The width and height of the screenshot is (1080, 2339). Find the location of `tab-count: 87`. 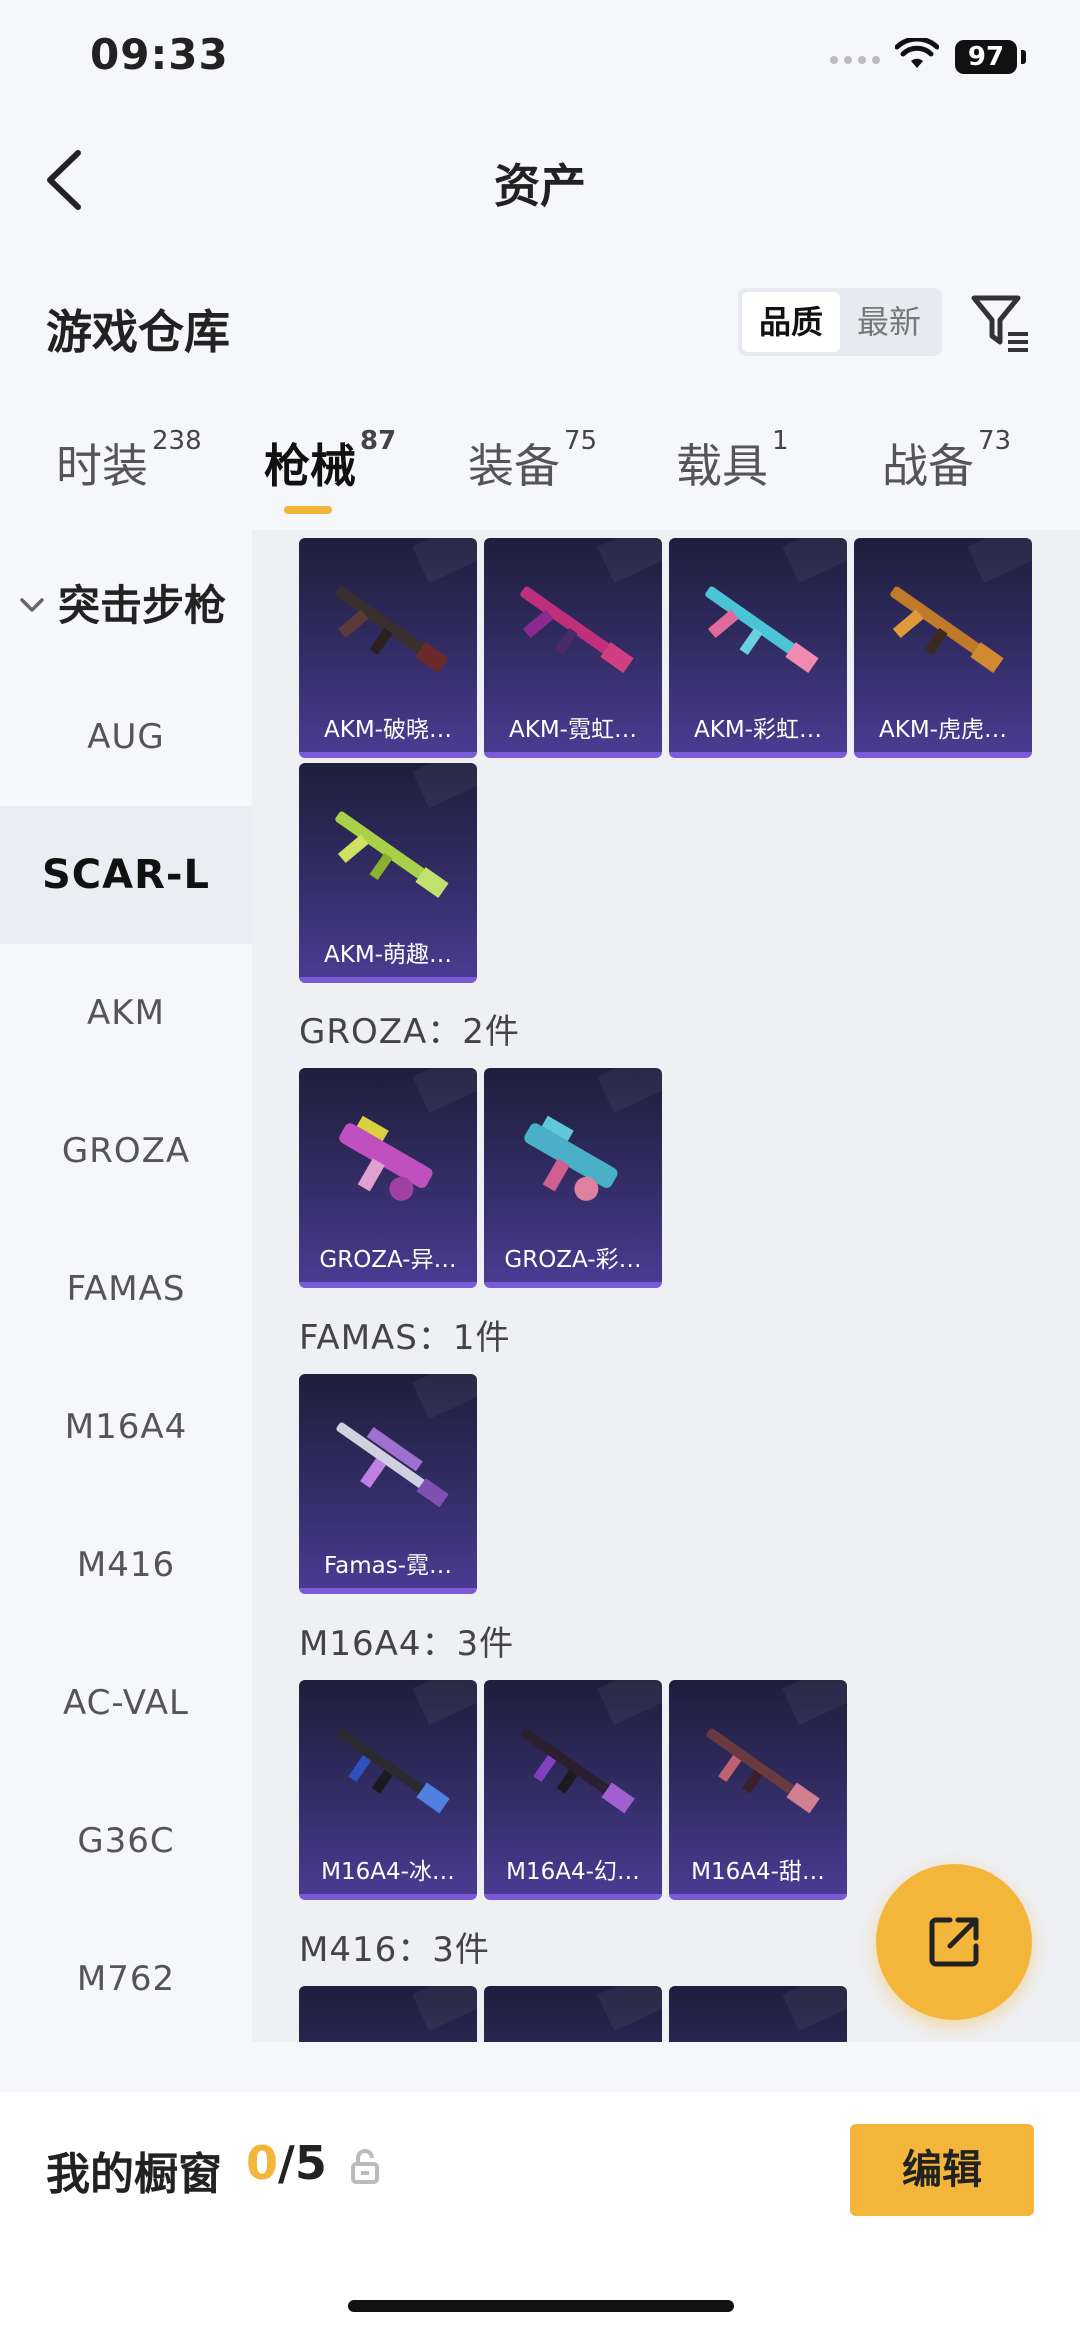

tab-count: 87 is located at coordinates (378, 441).